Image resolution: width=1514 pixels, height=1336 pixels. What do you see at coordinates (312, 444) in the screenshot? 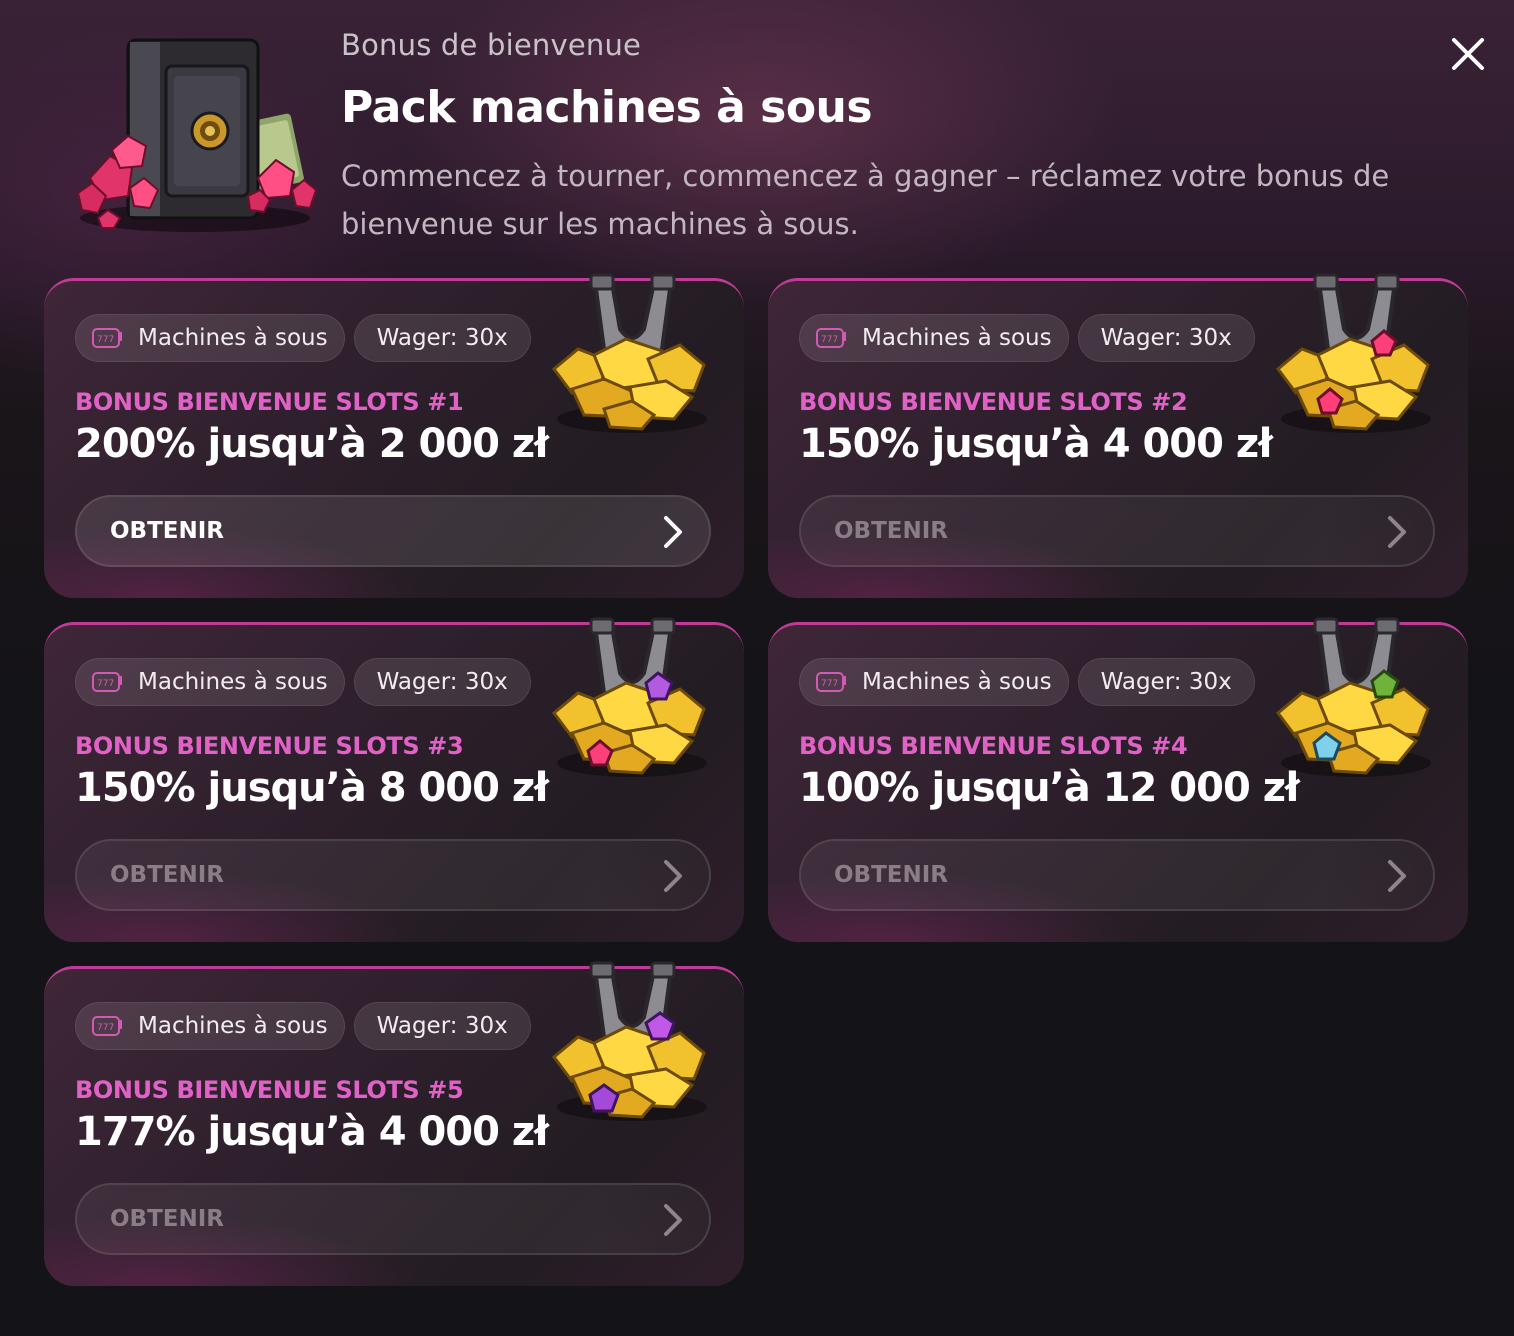
I see `bonus-amount: 200% jusqu’à 2 000 zł` at bounding box center [312, 444].